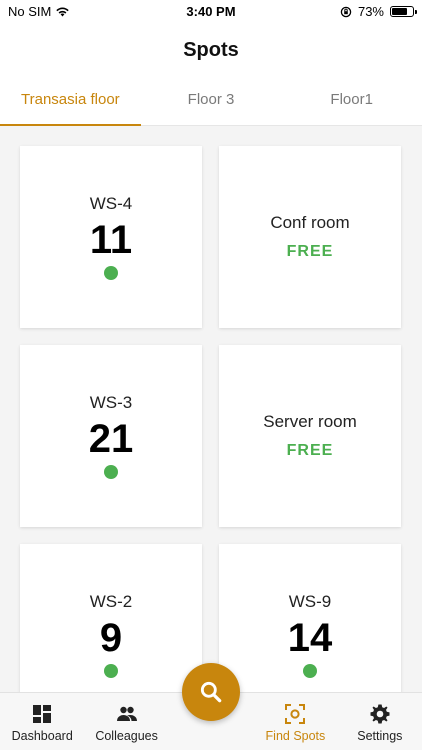  I want to click on spot-name: WS-4, so click(111, 203).